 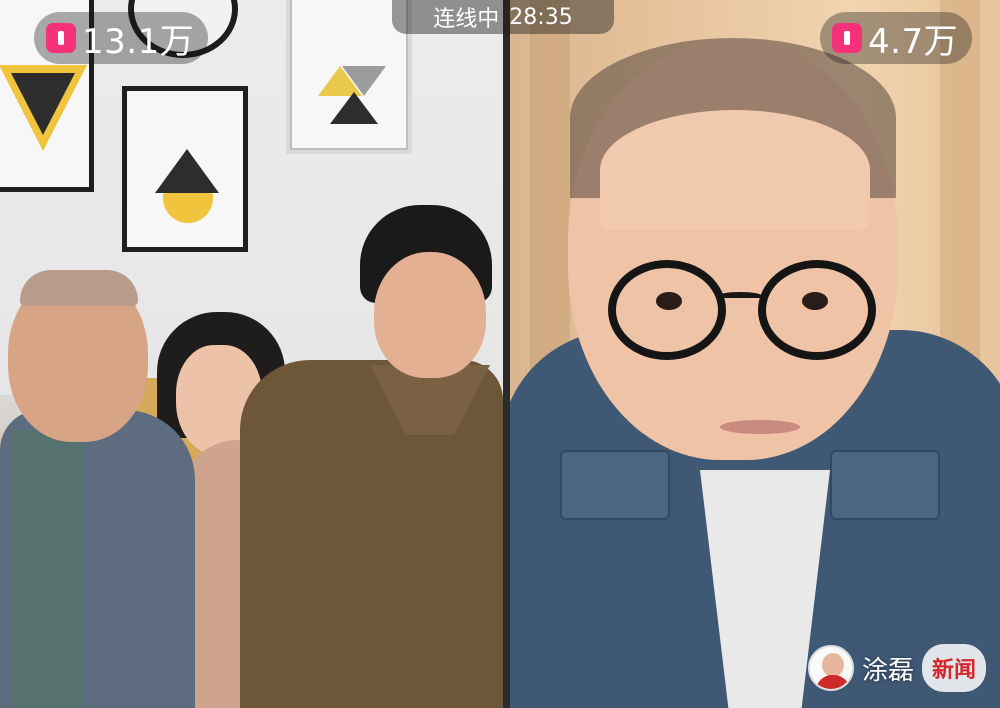 What do you see at coordinates (541, 17) in the screenshot?
I see `link-timer: 28:35` at bounding box center [541, 17].